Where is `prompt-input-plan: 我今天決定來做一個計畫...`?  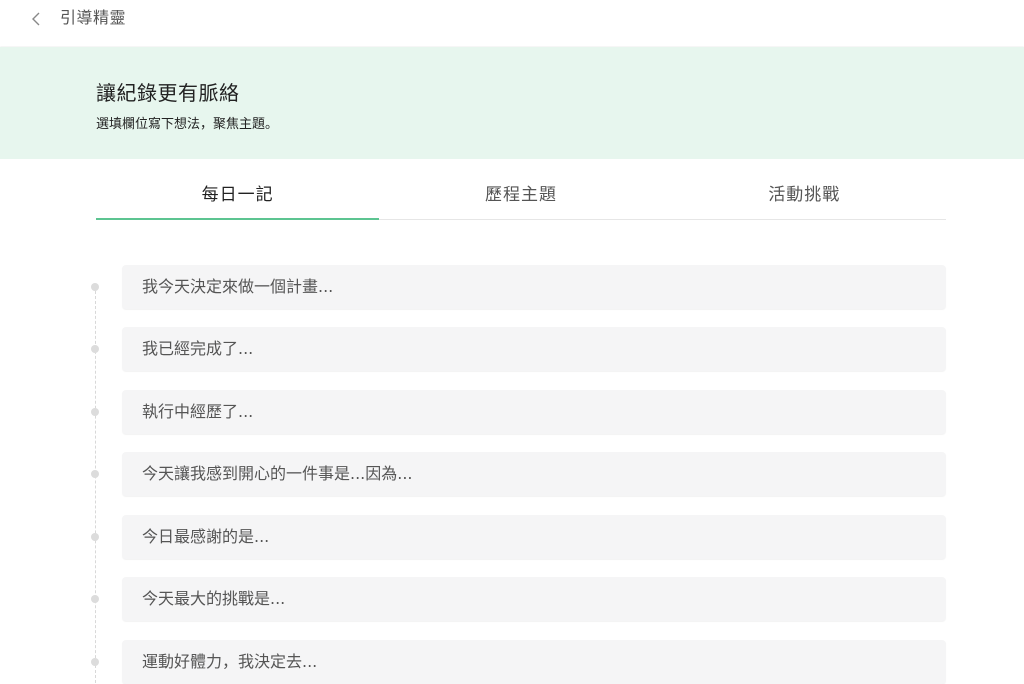 prompt-input-plan: 我今天決定來做一個計畫... is located at coordinates (534, 287).